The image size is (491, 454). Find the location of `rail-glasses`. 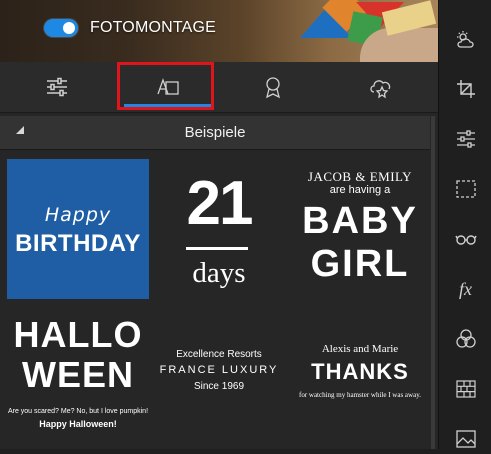

rail-glasses is located at coordinates (465, 239).